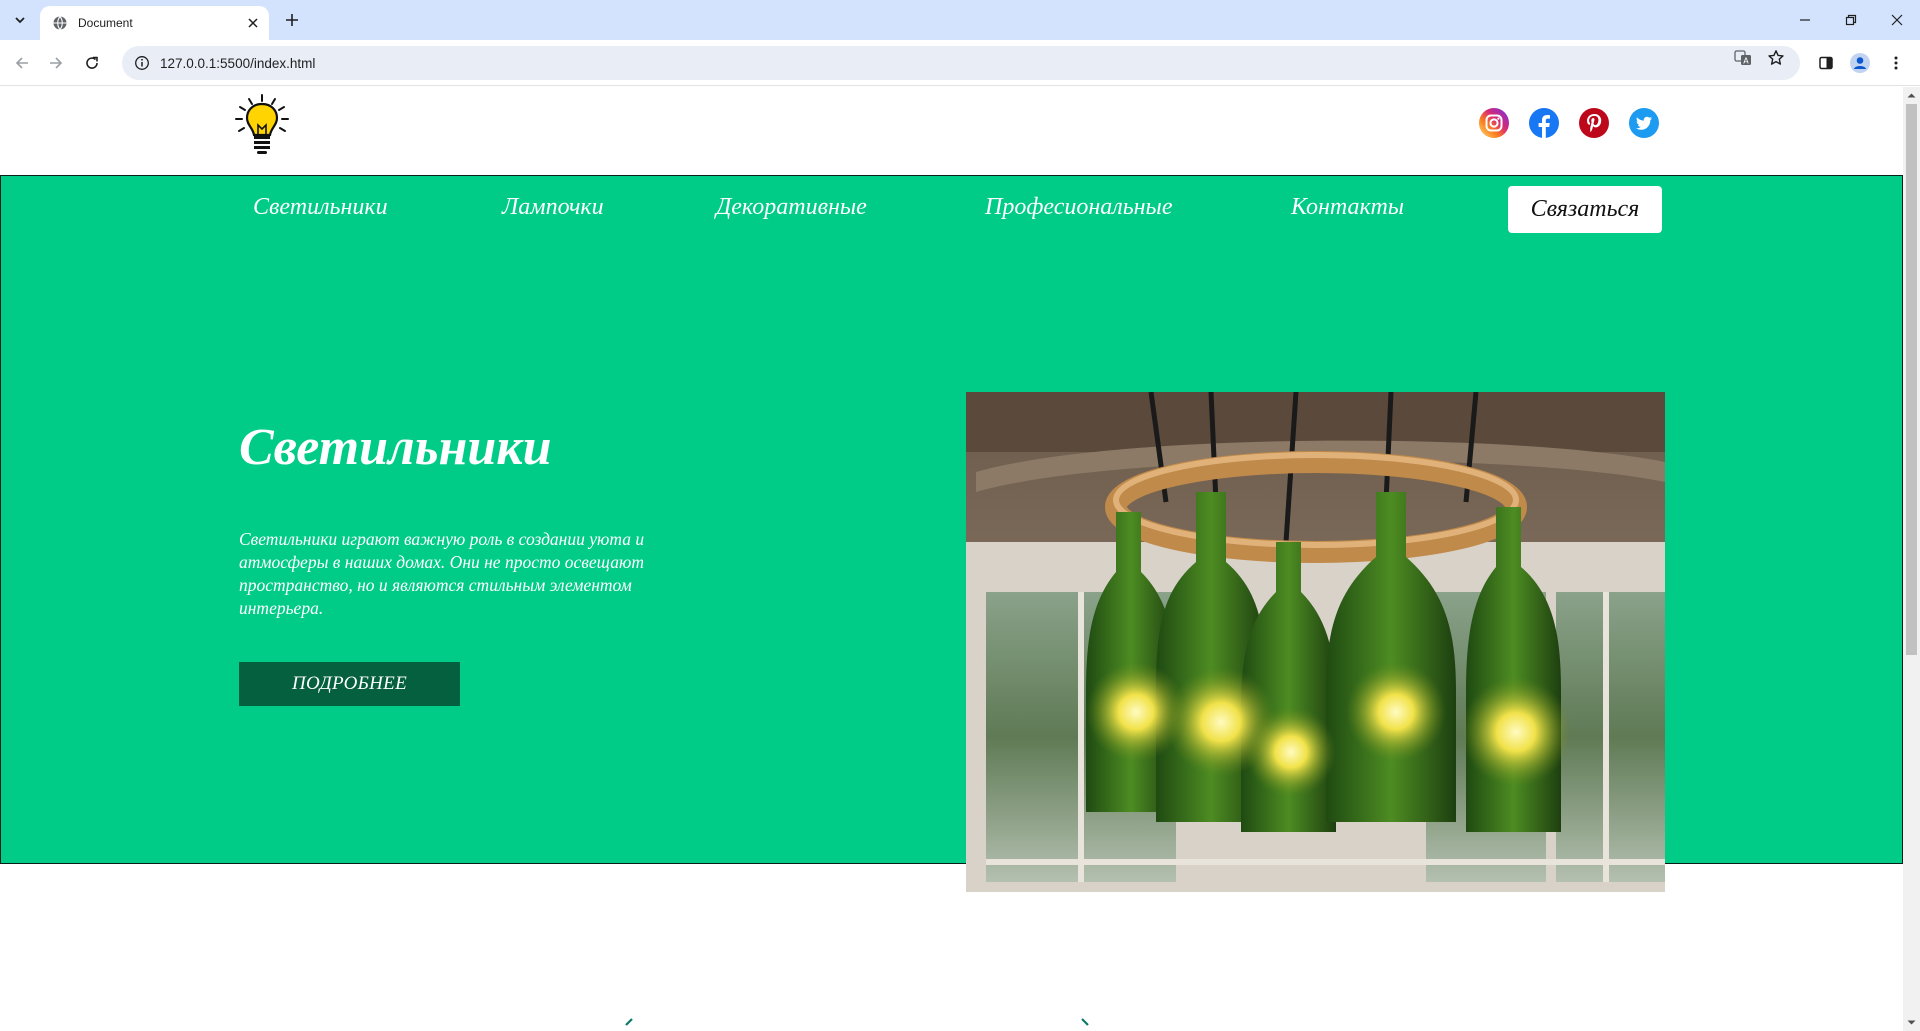 This screenshot has width=1920, height=1031. I want to click on scroll-up-icon, so click(1911, 95).